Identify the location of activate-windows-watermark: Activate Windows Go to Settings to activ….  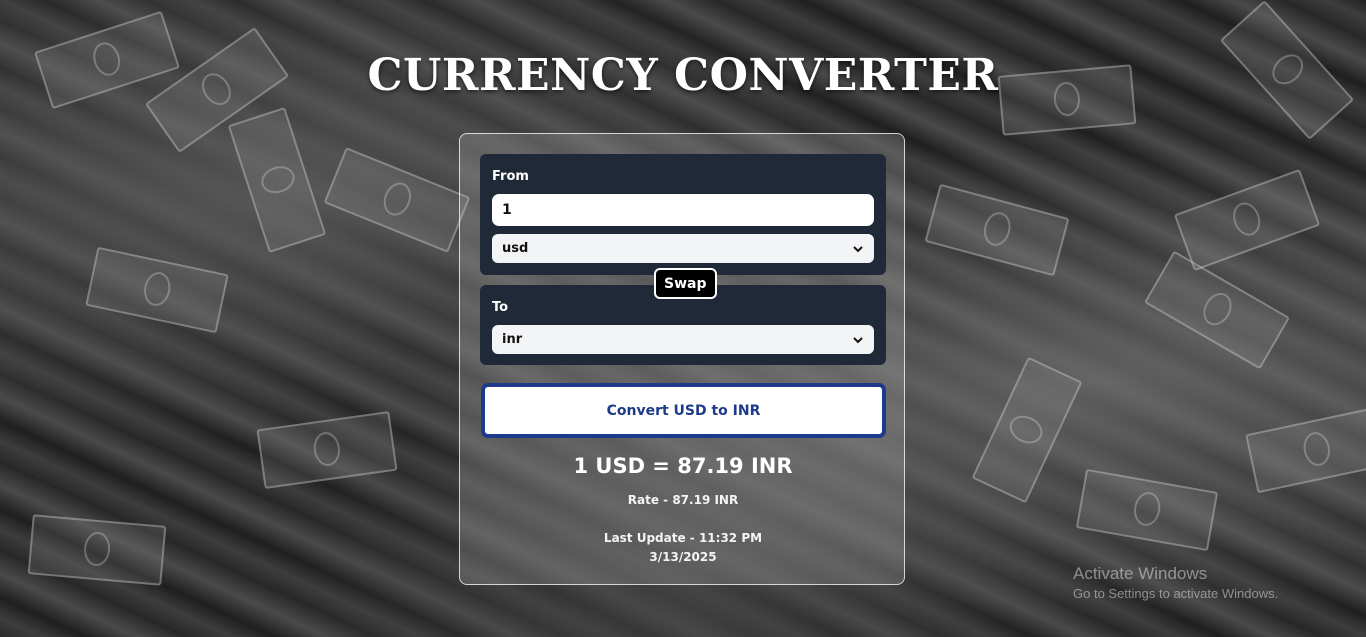
(1175, 582).